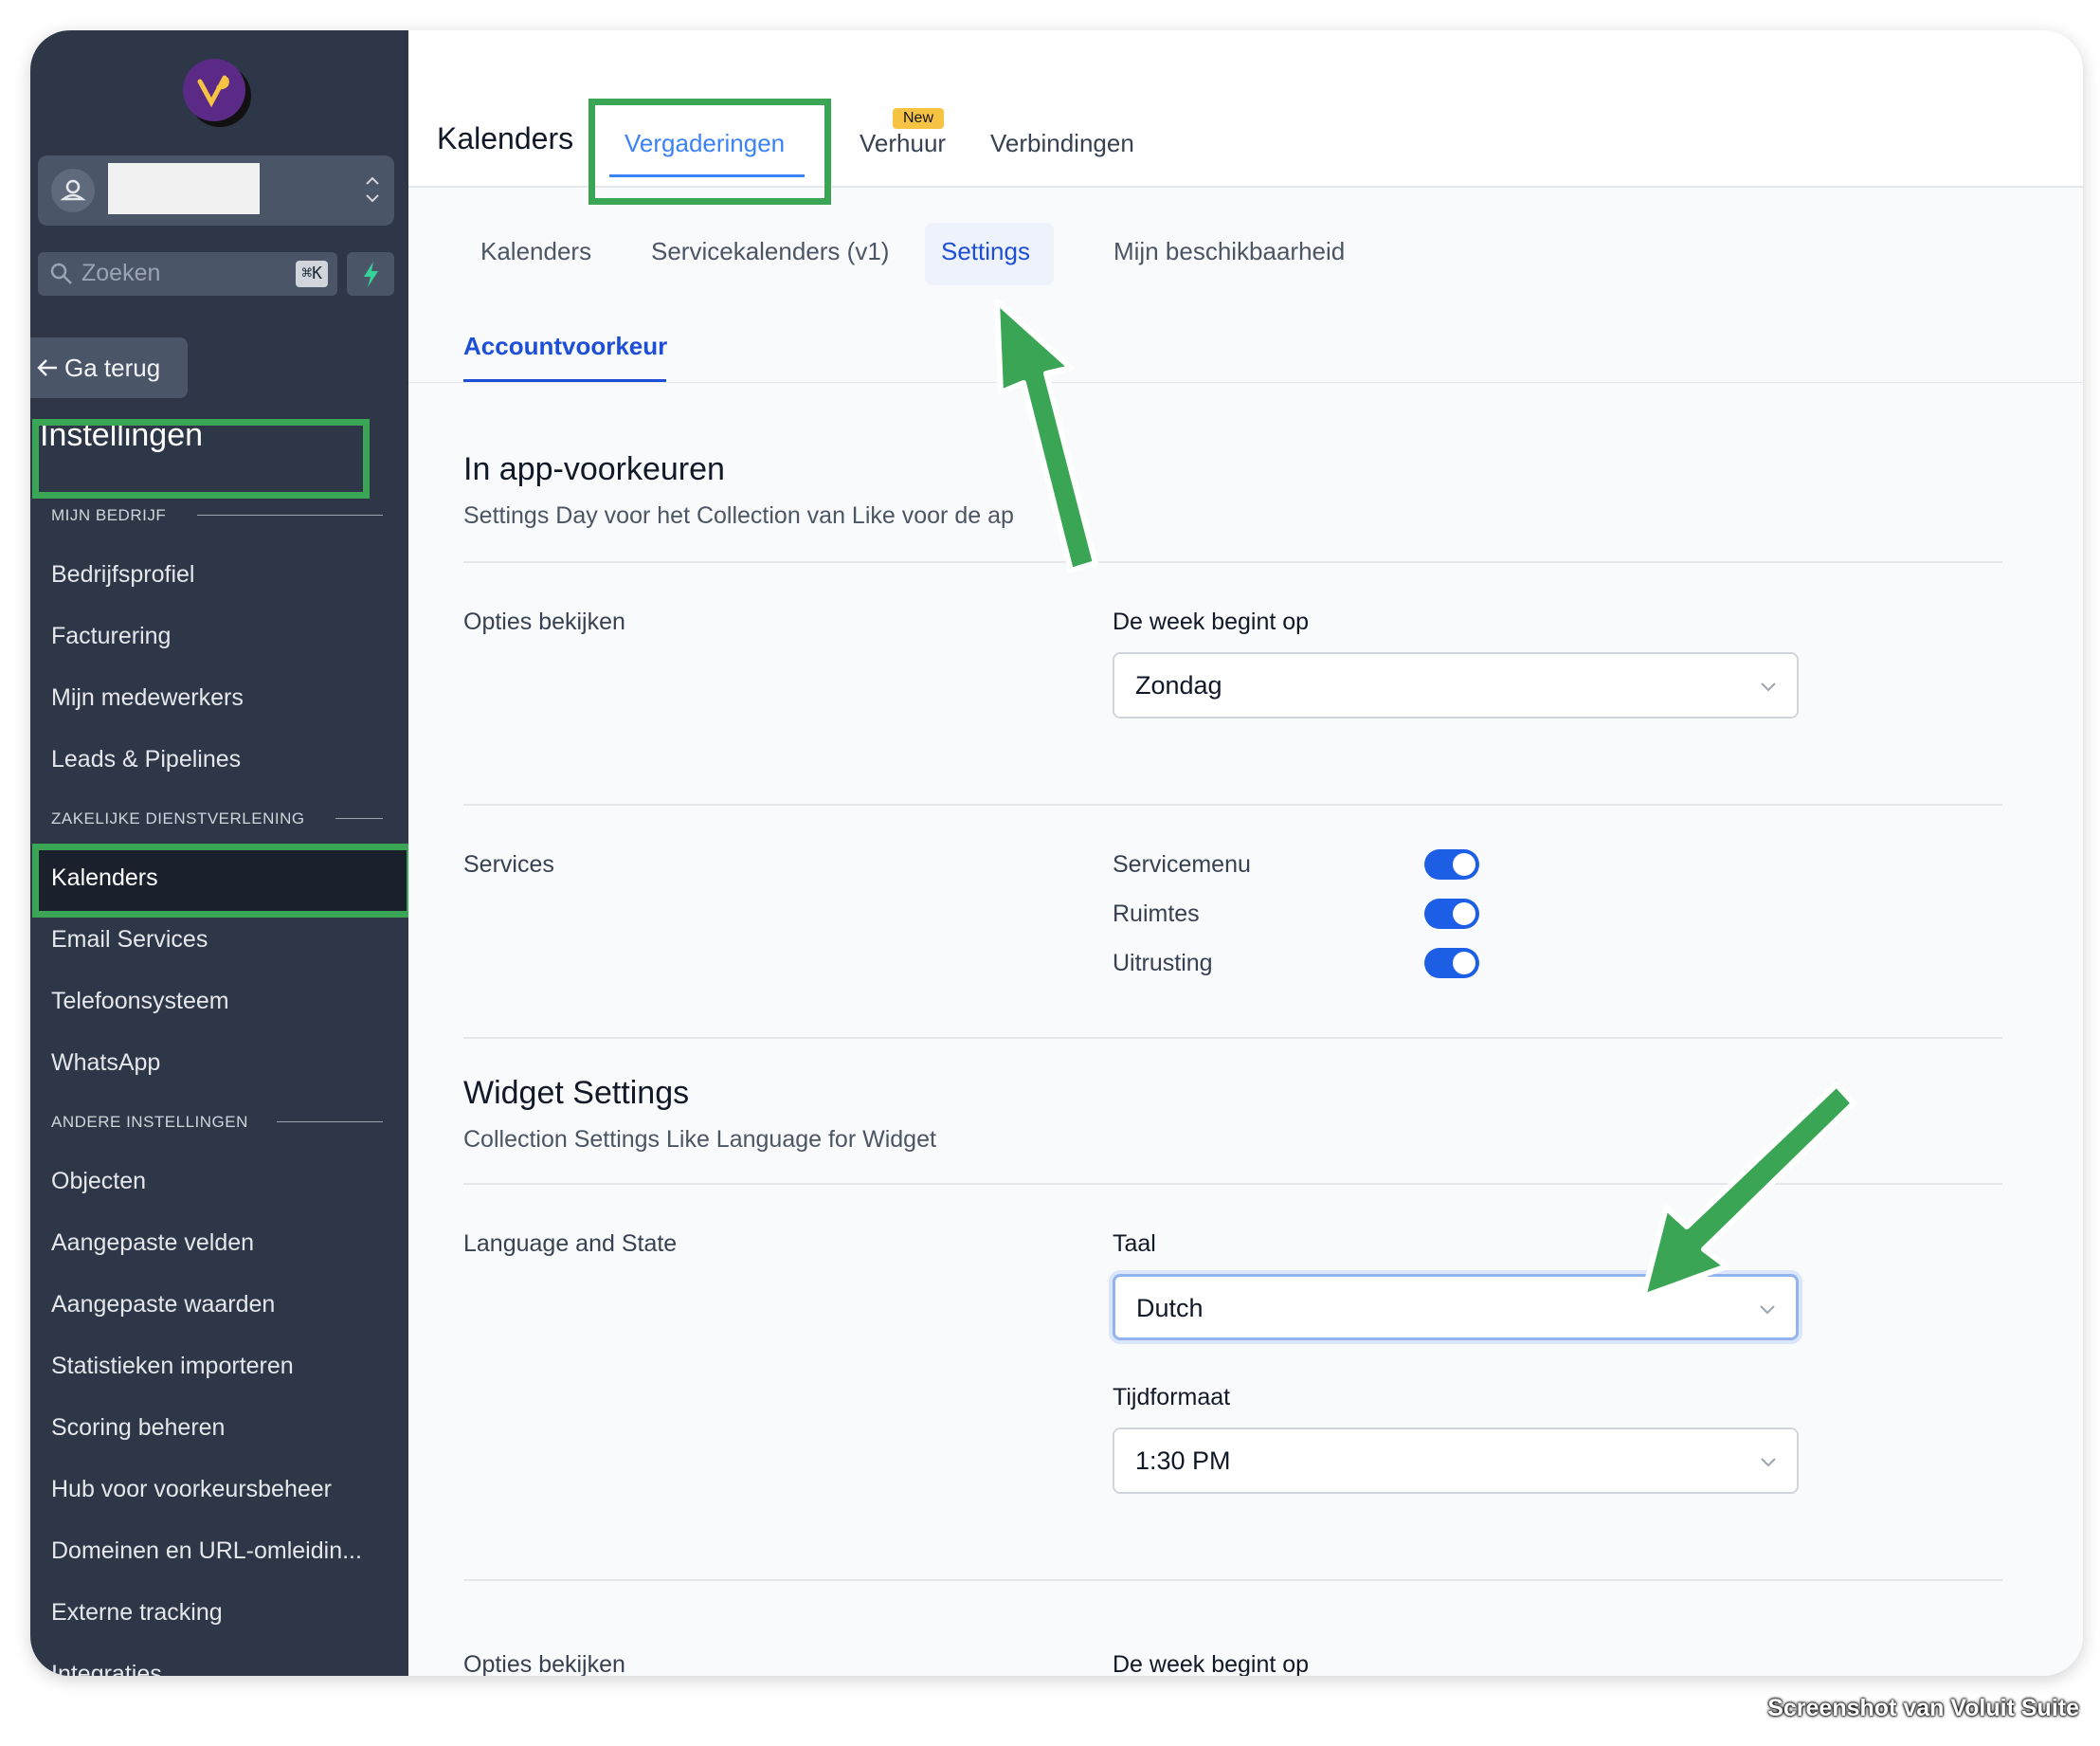 This screenshot has height=1746, width=2100. Describe the element at coordinates (150, 1122) in the screenshot. I see `section-label-other-settings: ANDERE INSTELLINGEN` at that location.